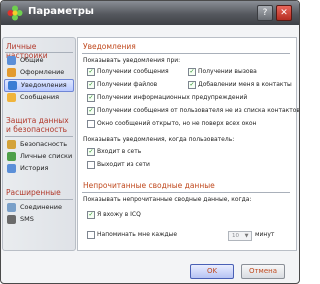 This screenshot has height=284, width=320. I want to click on ok-button: OK, so click(212, 271).